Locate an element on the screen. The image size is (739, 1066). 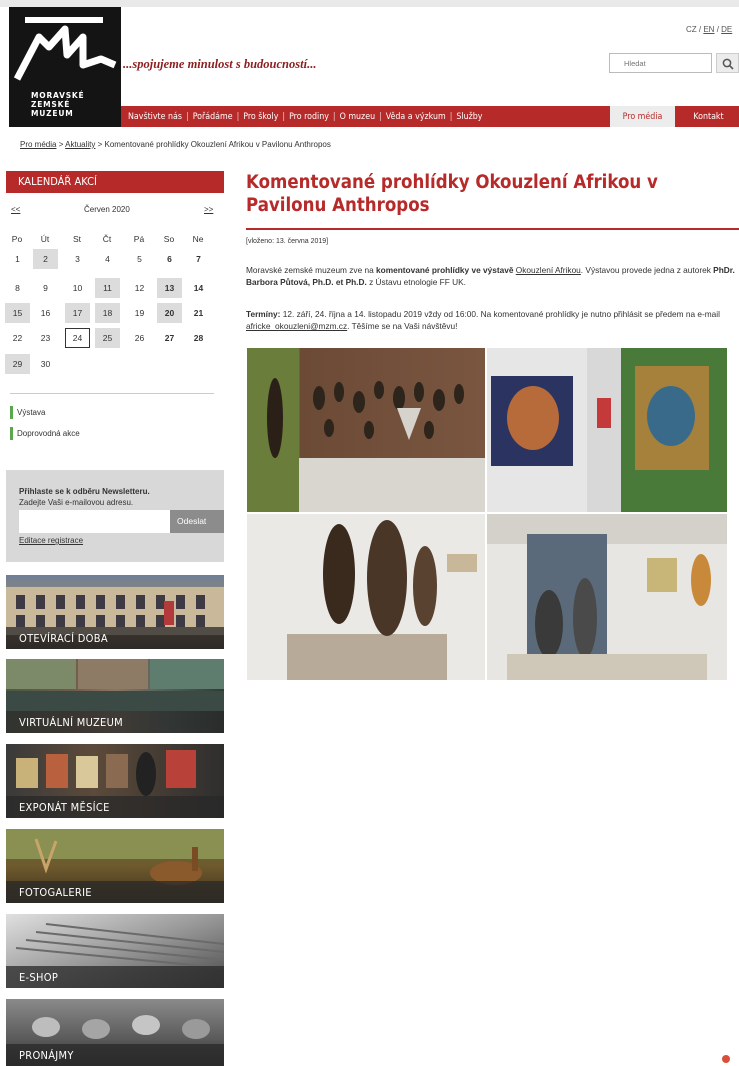
article-date: [vloženo: 13. června 2019] is located at coordinates (287, 241).